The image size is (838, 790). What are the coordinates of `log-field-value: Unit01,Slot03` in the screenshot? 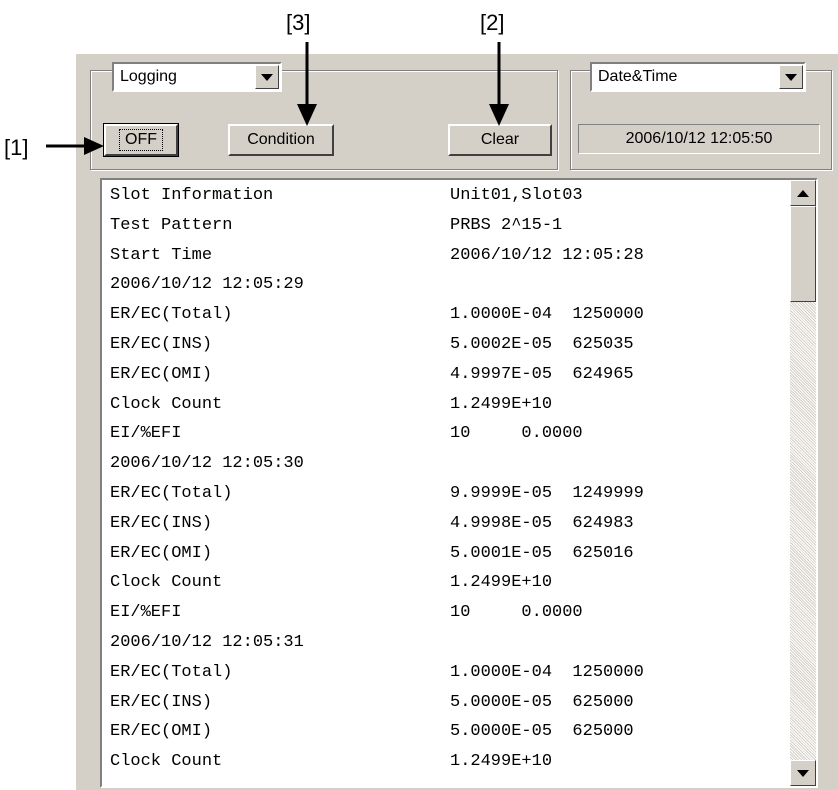 It's located at (516, 195).